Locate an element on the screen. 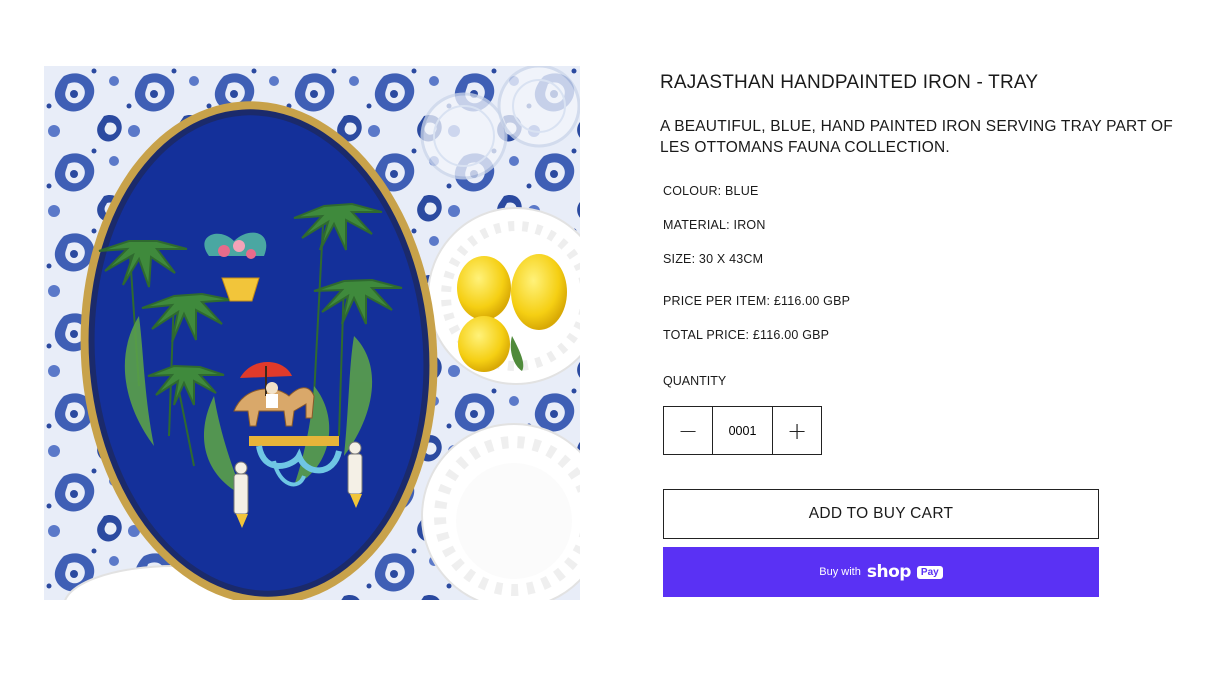 The image size is (1224, 679). quantity-label: QUANTITY is located at coordinates (695, 381).